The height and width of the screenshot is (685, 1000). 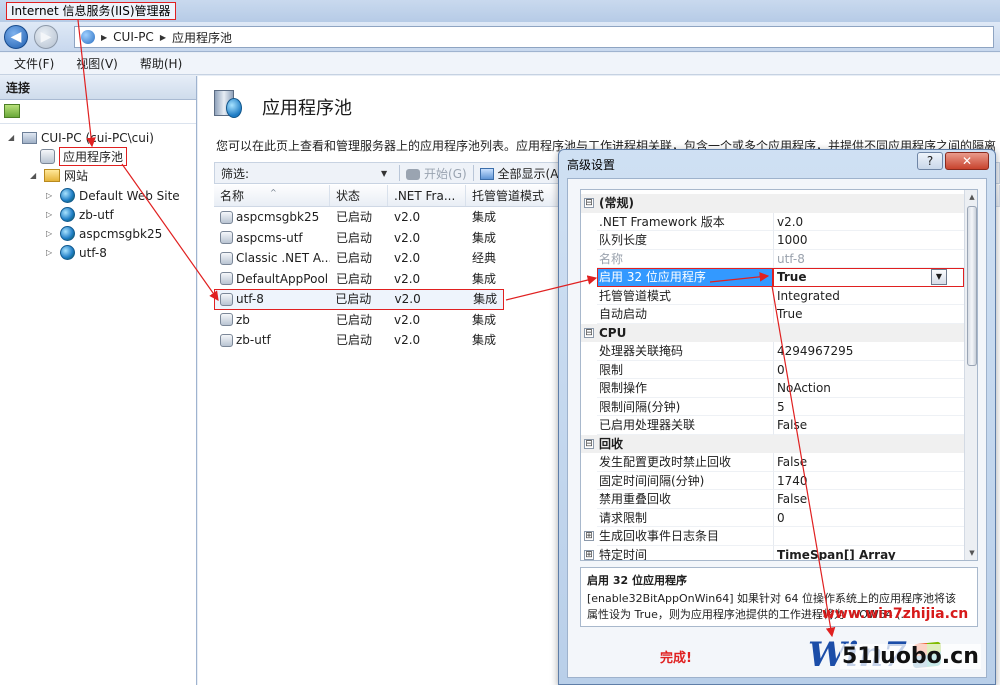 I want to click on property-value: TimeSpan[] Array, so click(x=868, y=552).